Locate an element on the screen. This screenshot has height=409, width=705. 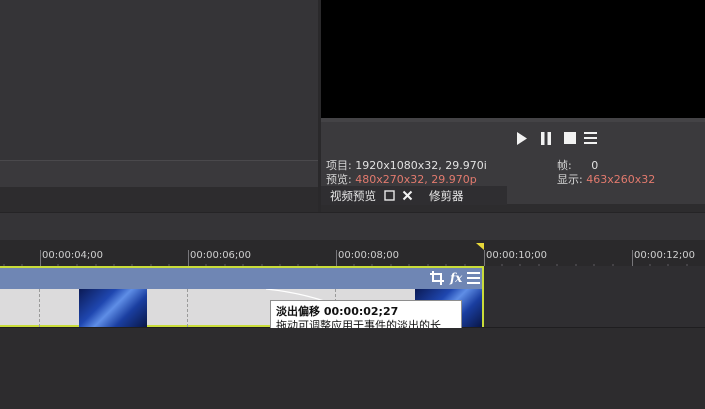
project-info: 项目: 1920x1080x32, 29.970i is located at coordinates (406, 165).